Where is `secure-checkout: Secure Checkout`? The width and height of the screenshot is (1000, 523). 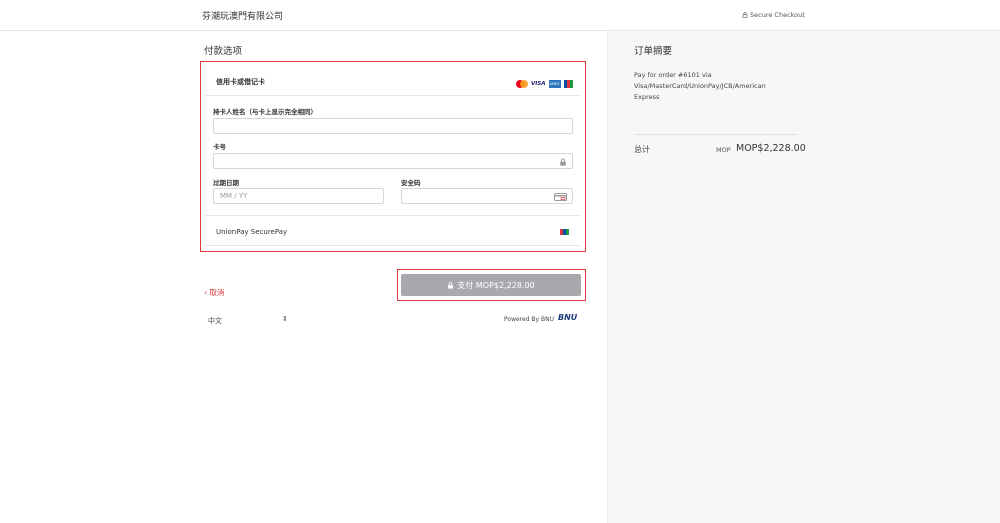
secure-checkout: Secure Checkout is located at coordinates (773, 15).